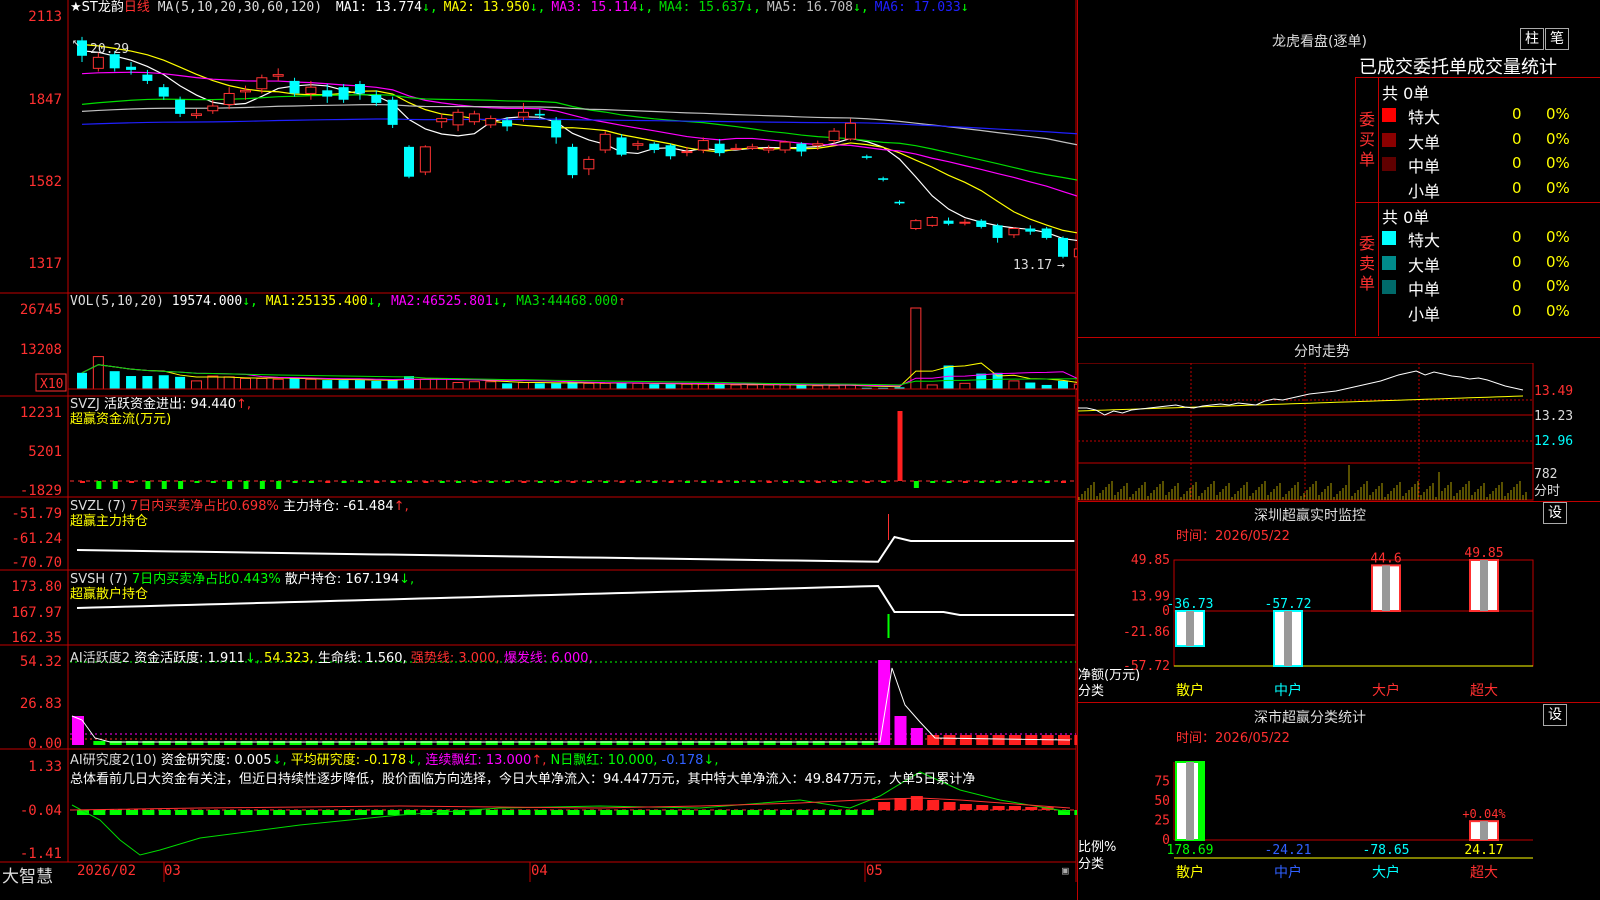 This screenshot has height=900, width=1600. Describe the element at coordinates (204, 506) in the screenshot. I see `svzl-ratio: 7日内买卖净占比0.698%` at that location.